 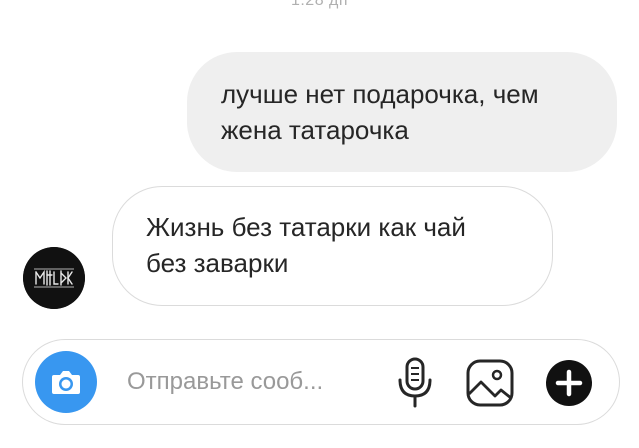 I want to click on camera-icon, so click(x=66, y=382).